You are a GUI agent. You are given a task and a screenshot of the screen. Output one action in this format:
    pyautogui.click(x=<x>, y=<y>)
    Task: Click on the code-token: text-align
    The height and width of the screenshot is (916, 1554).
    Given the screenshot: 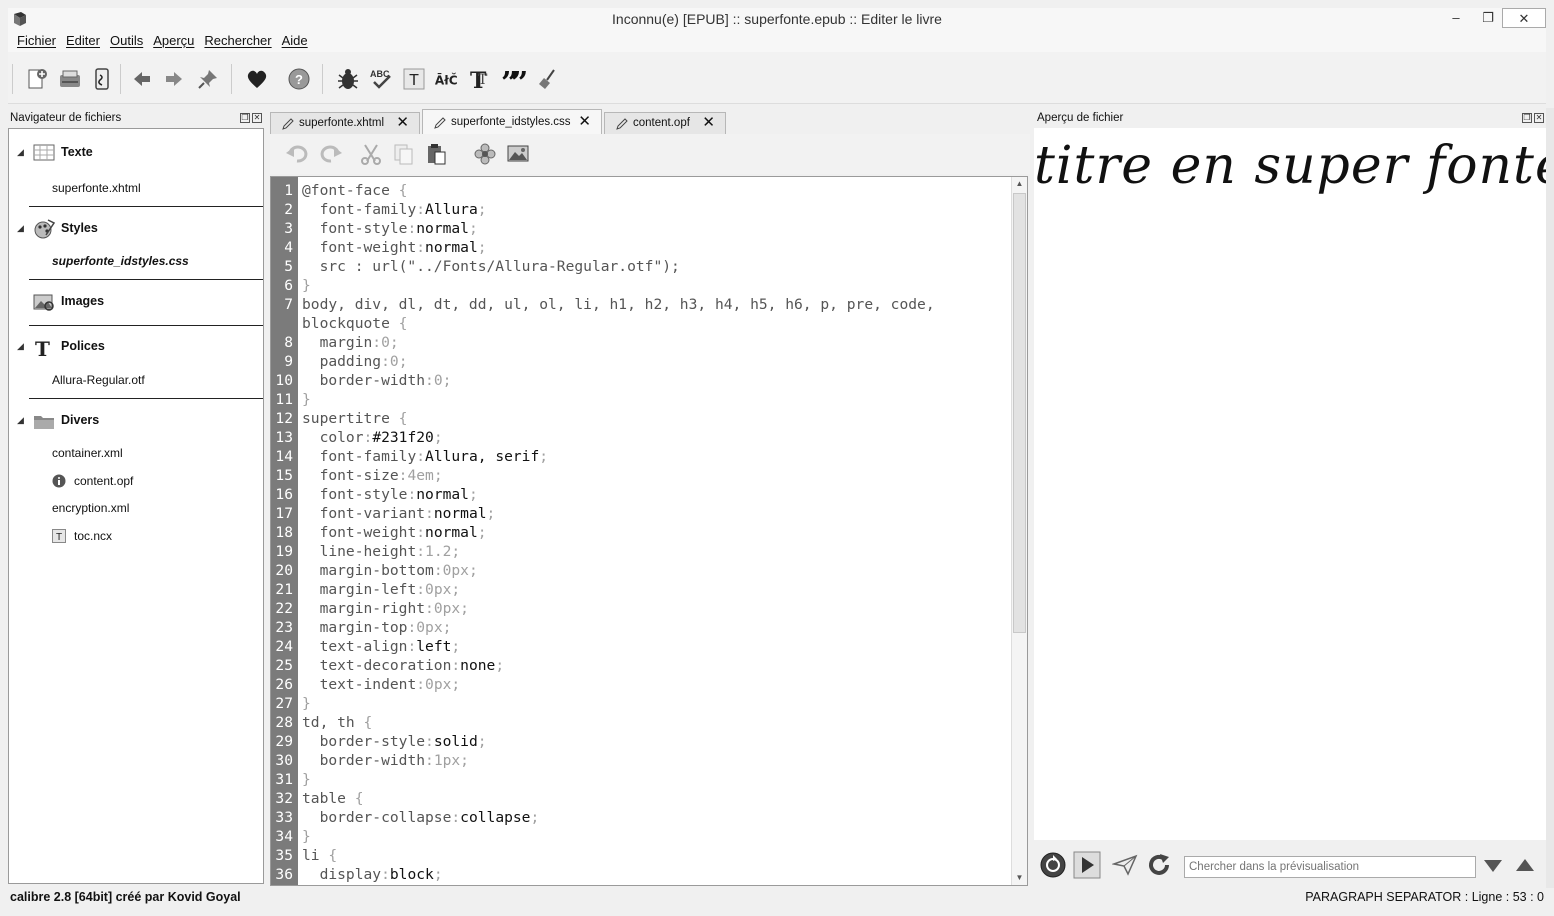 What is the action you would take?
    pyautogui.click(x=363, y=646)
    